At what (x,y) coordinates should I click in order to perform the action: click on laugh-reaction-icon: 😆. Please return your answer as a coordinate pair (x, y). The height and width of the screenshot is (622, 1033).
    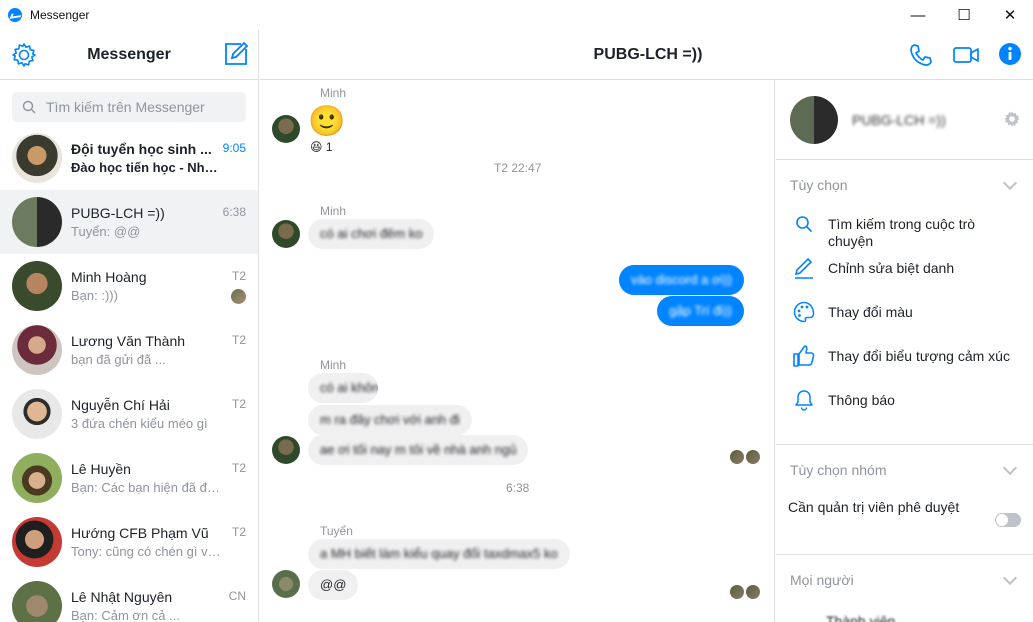
    Looking at the image, I should click on (316, 147).